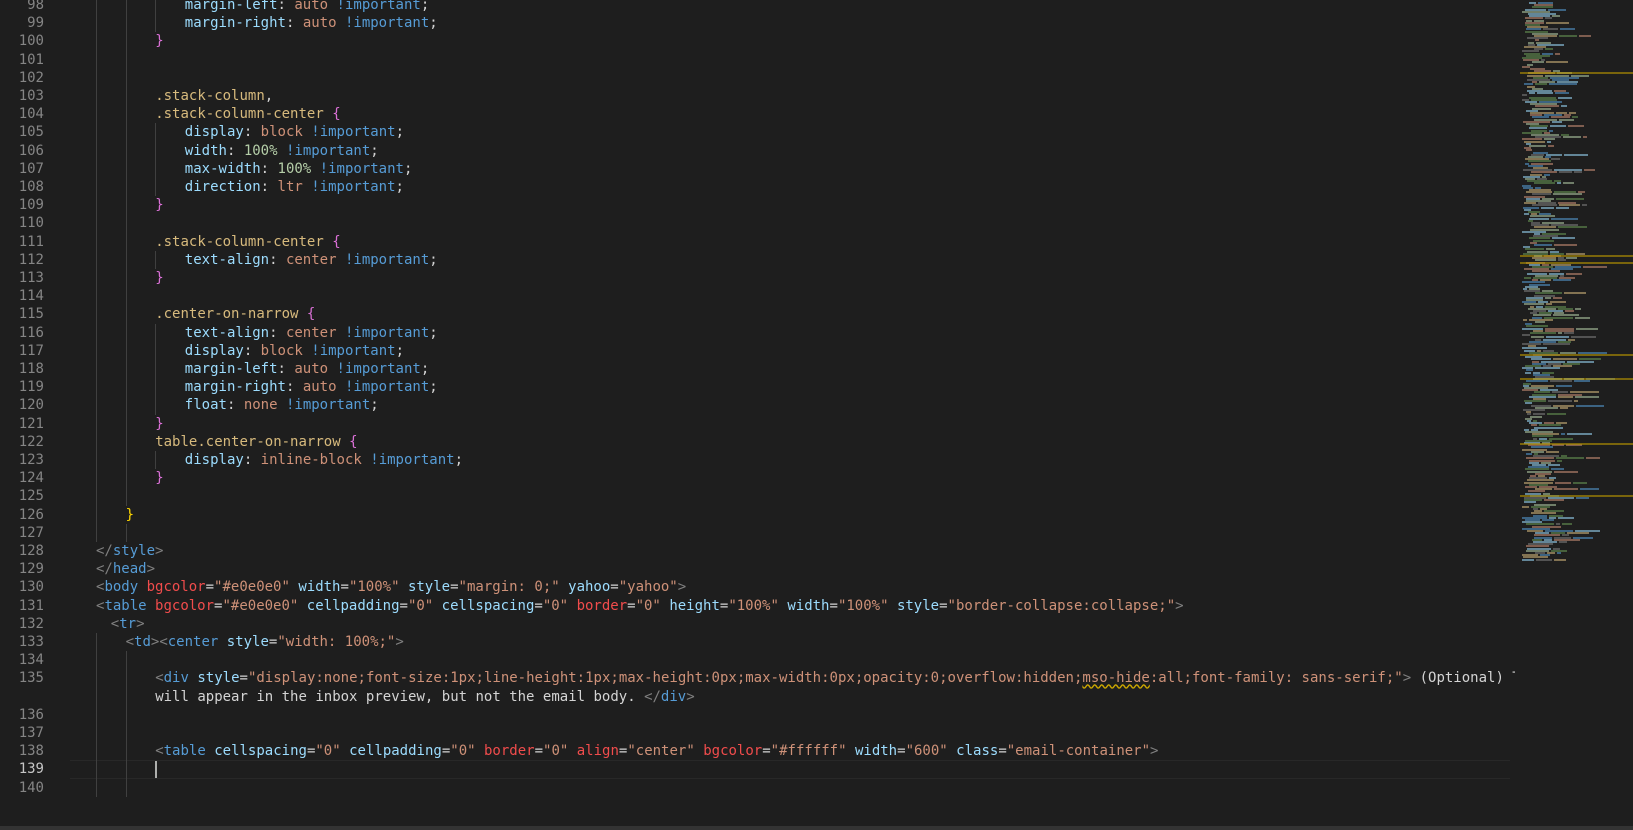  Describe the element at coordinates (792, 96) in the screenshot. I see `code-line: .stack-column,` at that location.